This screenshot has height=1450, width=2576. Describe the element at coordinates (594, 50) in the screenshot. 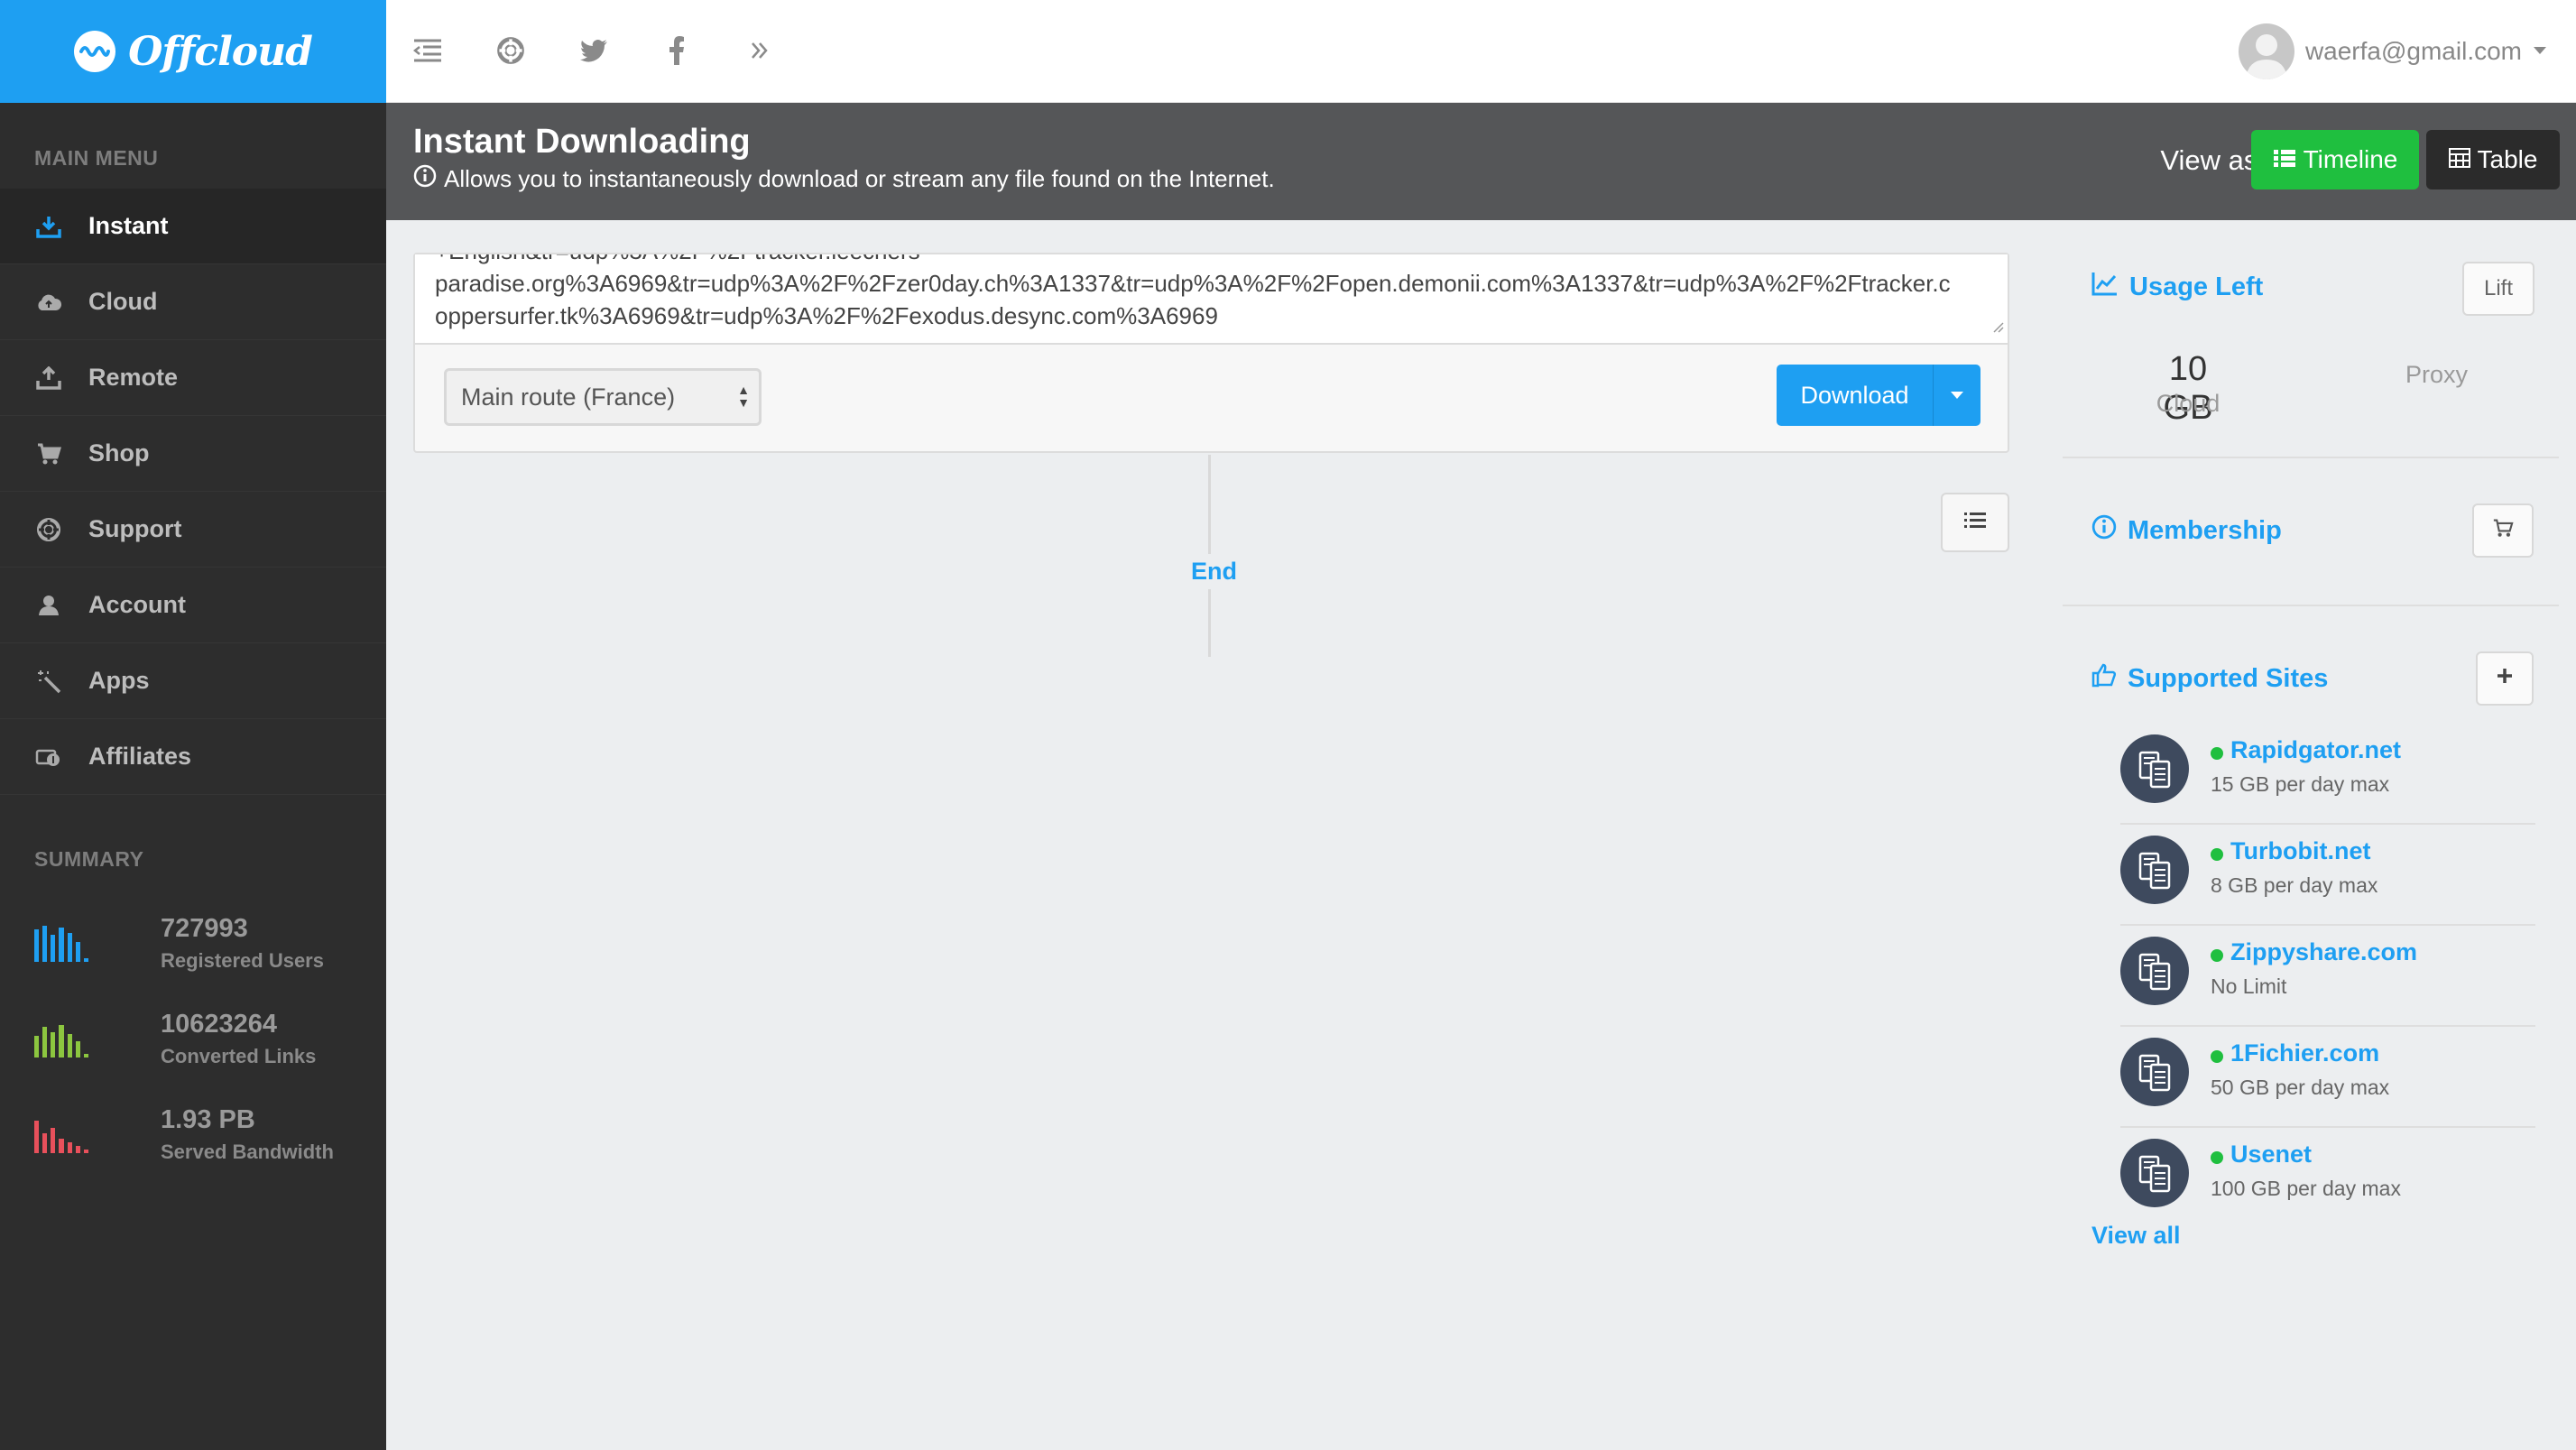

I see `twitter-icon` at that location.